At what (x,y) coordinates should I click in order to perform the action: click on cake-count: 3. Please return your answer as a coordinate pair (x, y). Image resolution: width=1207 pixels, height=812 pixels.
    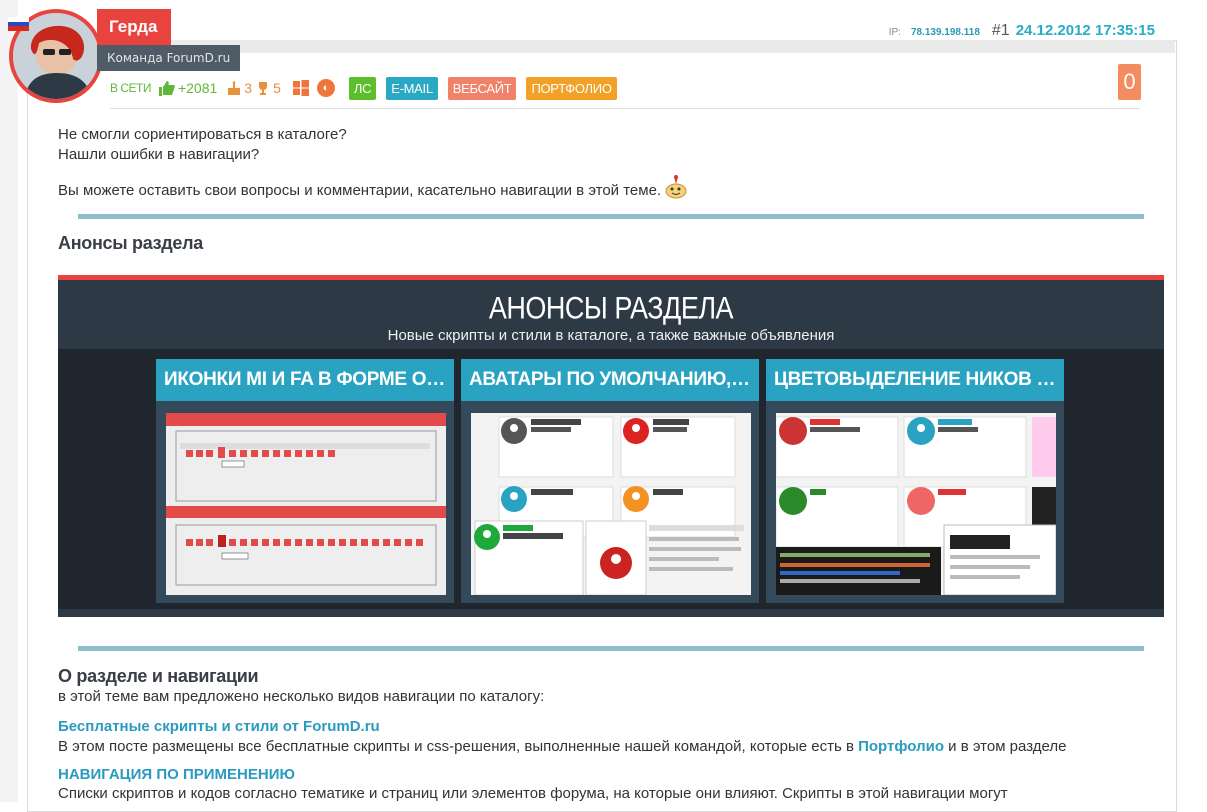
    Looking at the image, I should click on (248, 88).